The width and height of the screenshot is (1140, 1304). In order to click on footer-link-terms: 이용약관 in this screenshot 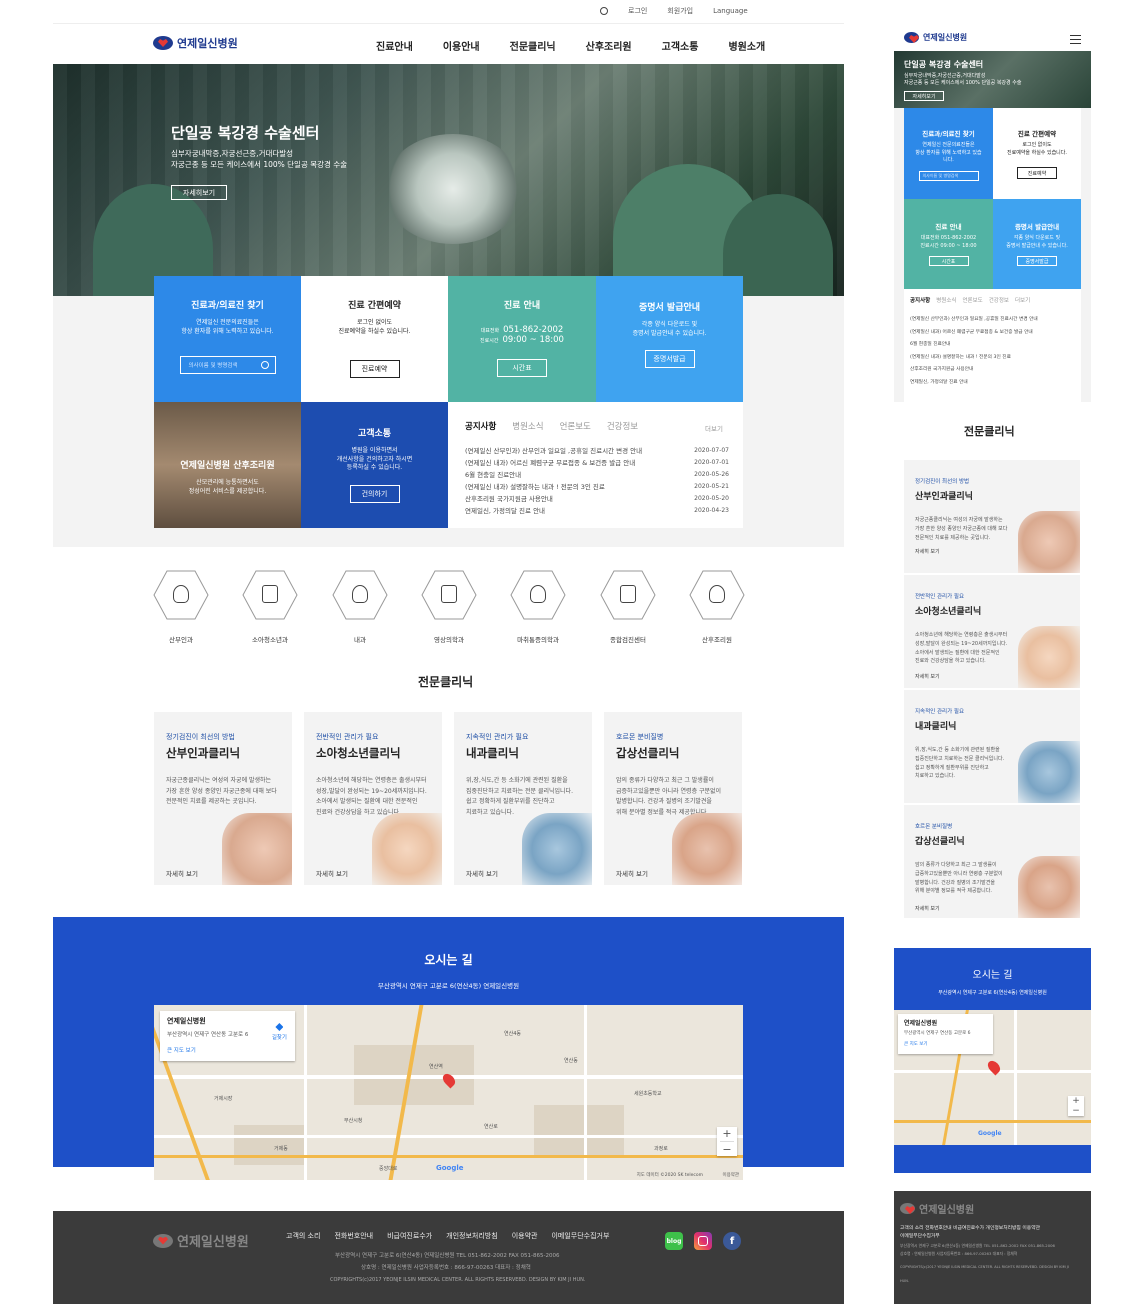, I will do `click(525, 1236)`.